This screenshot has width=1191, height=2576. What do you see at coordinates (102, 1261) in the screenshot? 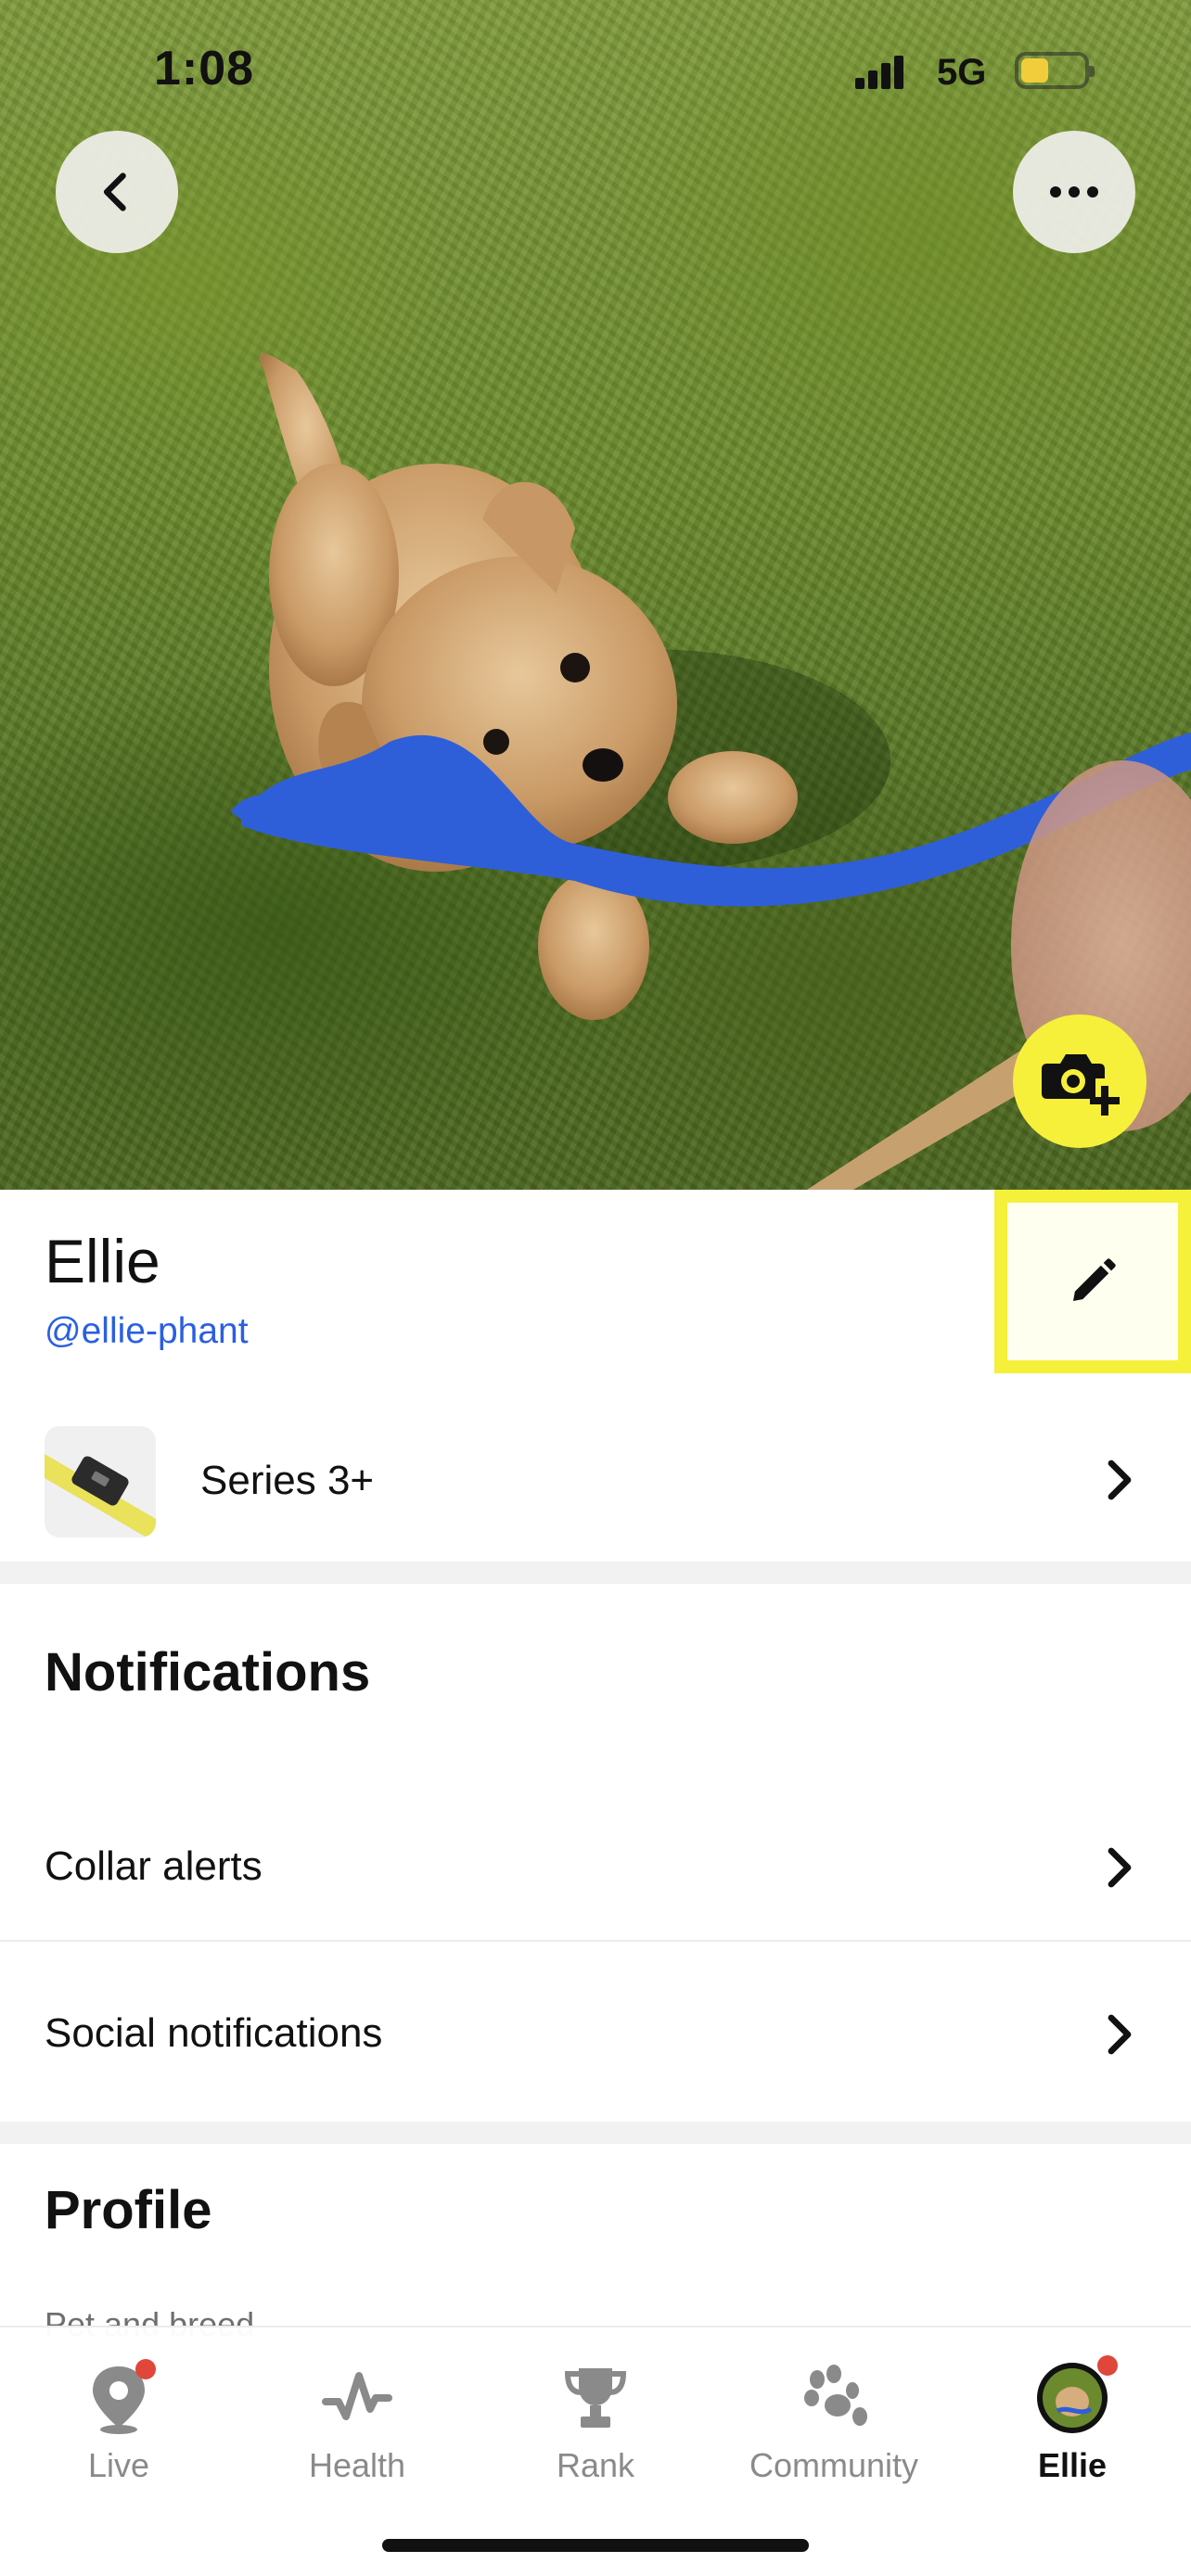
I see `pet-name: Ellie` at bounding box center [102, 1261].